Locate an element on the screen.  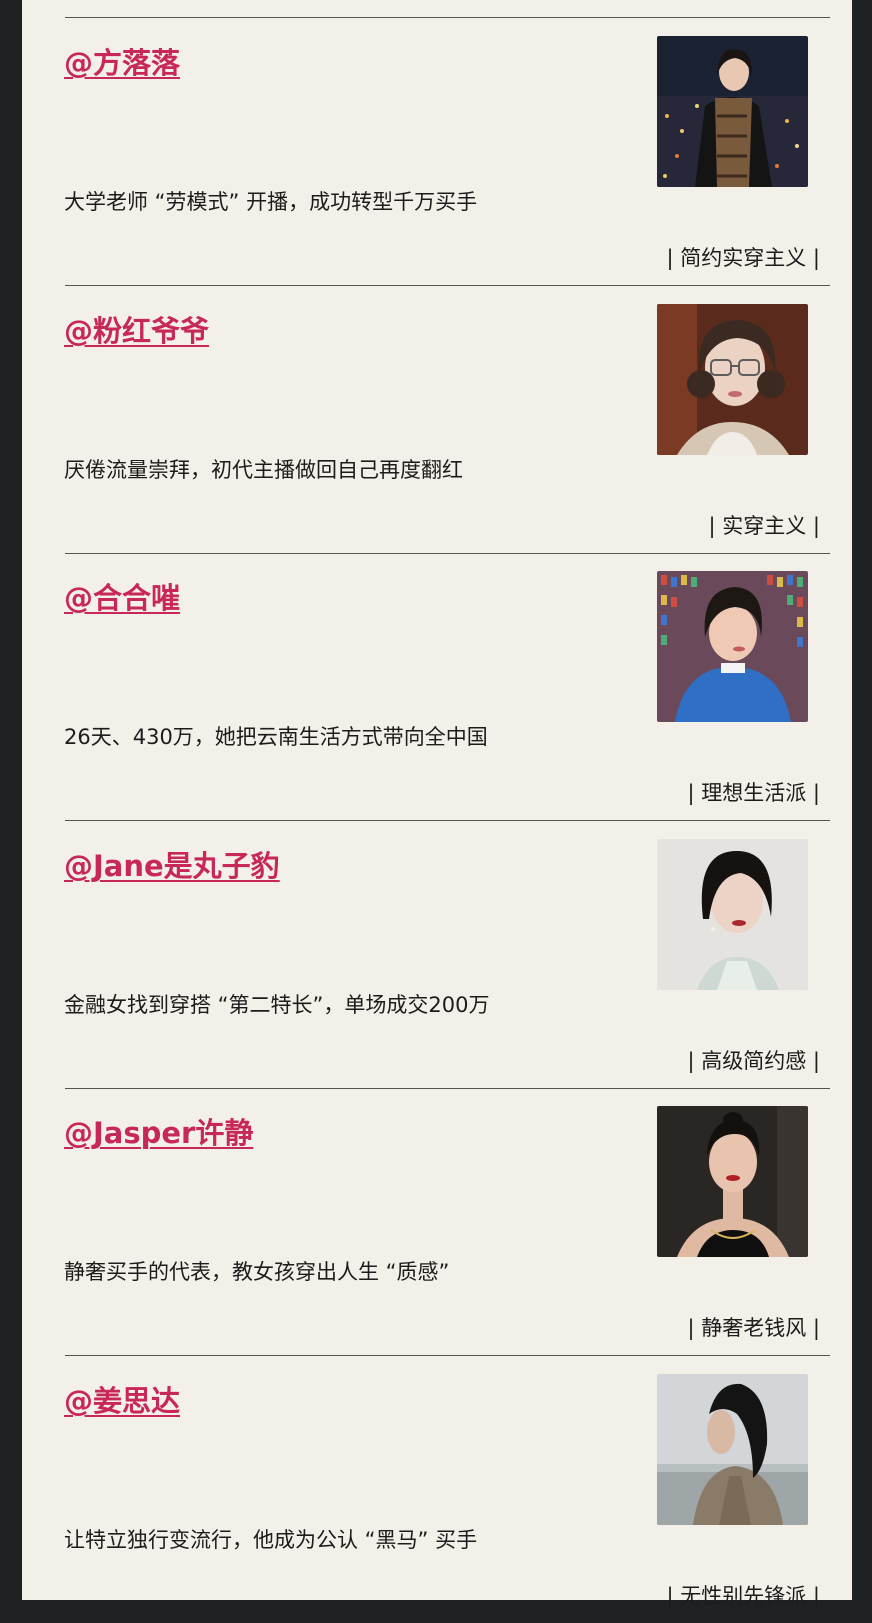
creator-handle-link: @Jane是丸子豹 is located at coordinates (172, 866).